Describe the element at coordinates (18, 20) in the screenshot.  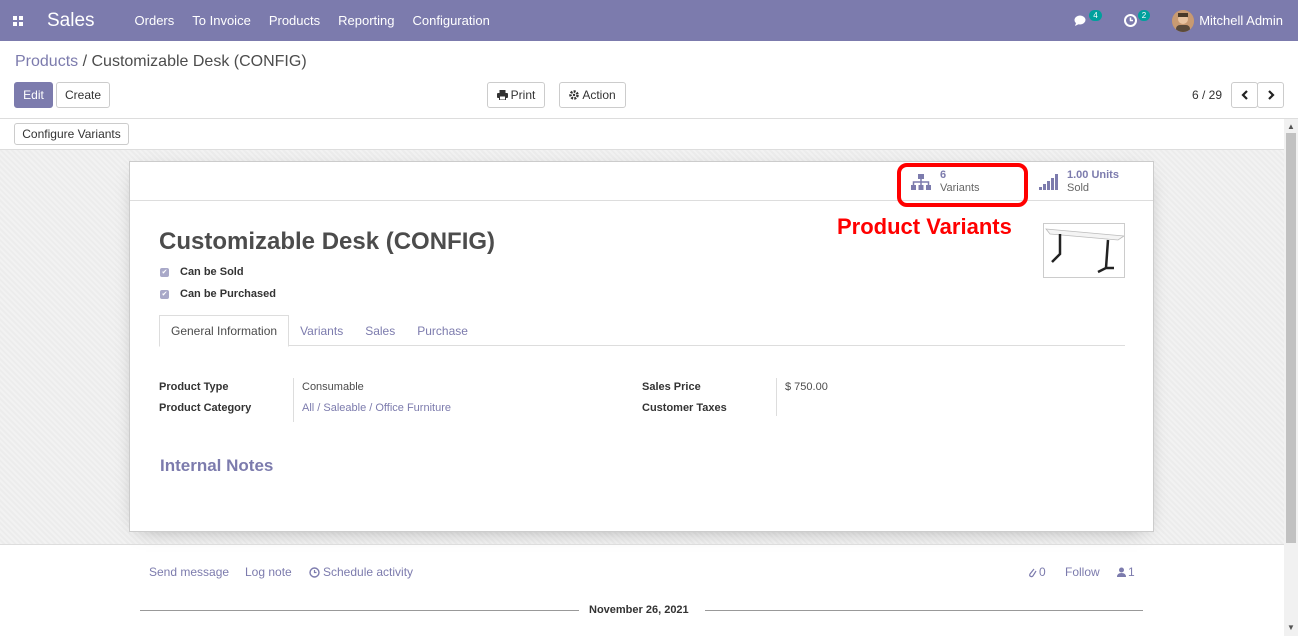
I see `apps-menu-icon` at that location.